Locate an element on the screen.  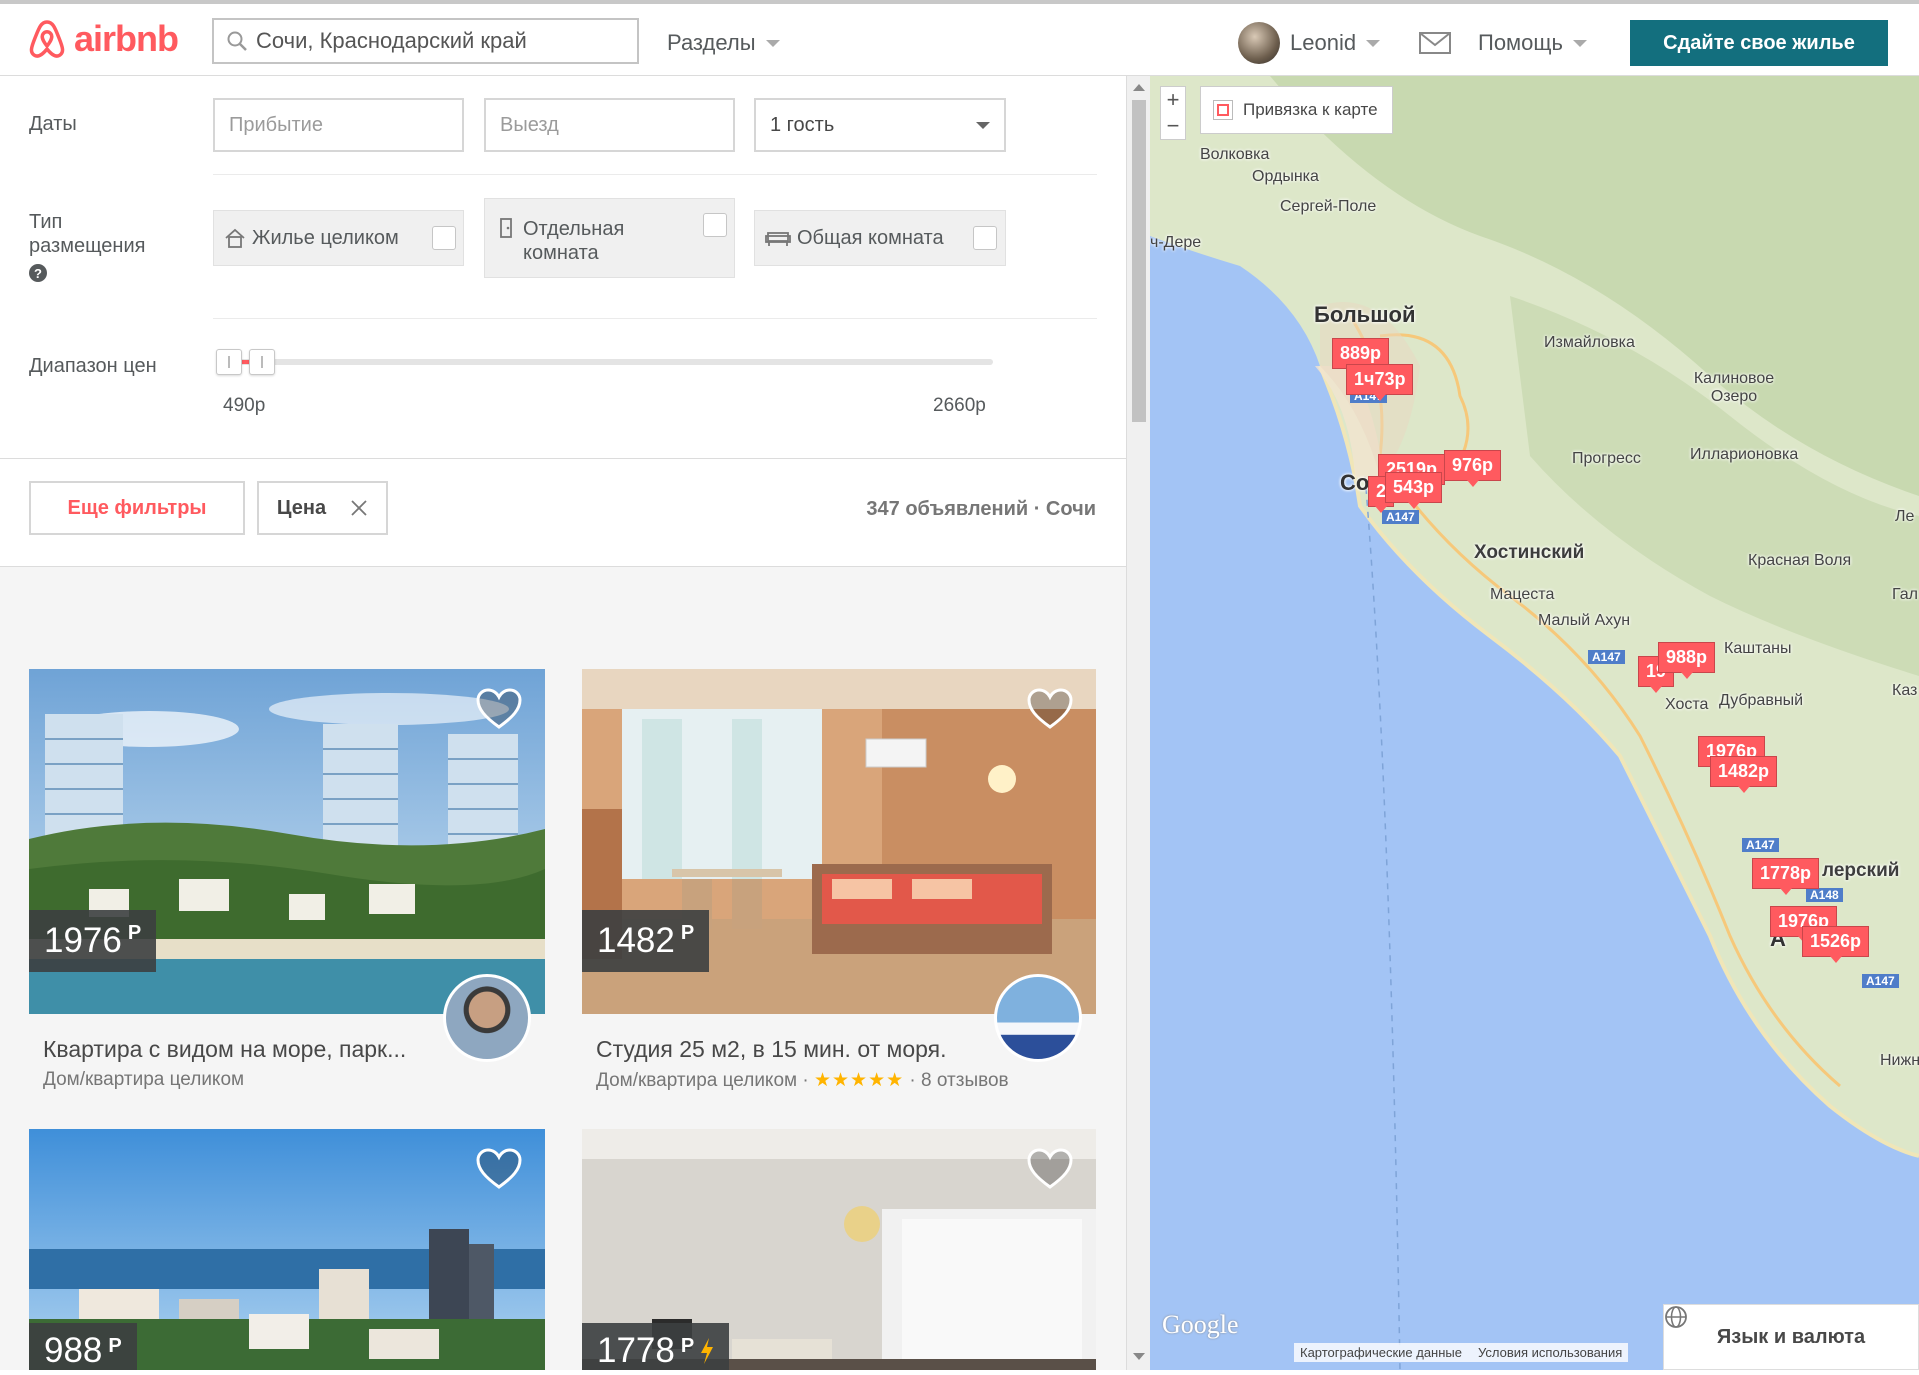
map-place-label: Калиновое Озеро is located at coordinates (1734, 387).